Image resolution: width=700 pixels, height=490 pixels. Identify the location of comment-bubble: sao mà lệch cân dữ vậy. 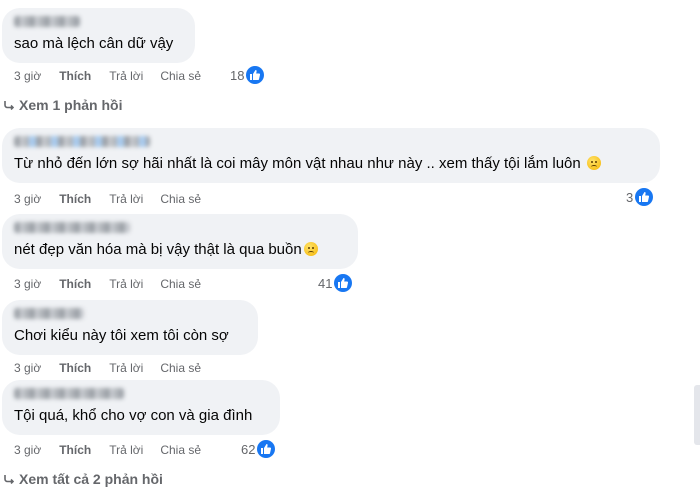
(98, 35).